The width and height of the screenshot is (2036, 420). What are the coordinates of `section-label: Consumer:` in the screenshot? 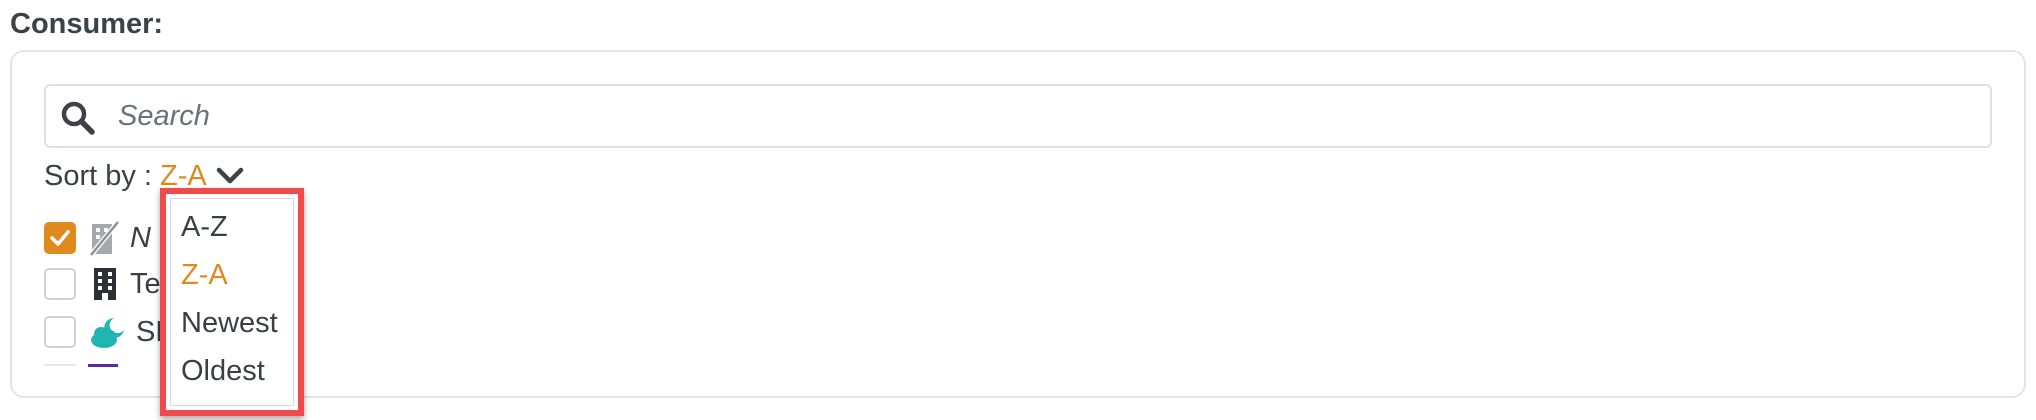 It's located at (87, 24).